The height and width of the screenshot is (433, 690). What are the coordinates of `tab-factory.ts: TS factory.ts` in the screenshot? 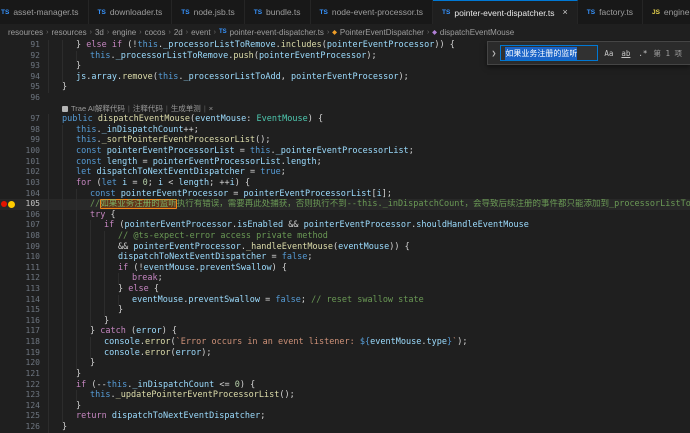 It's located at (610, 12).